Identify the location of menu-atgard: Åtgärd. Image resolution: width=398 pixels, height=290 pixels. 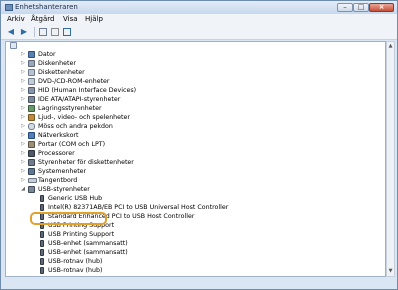
(42, 19).